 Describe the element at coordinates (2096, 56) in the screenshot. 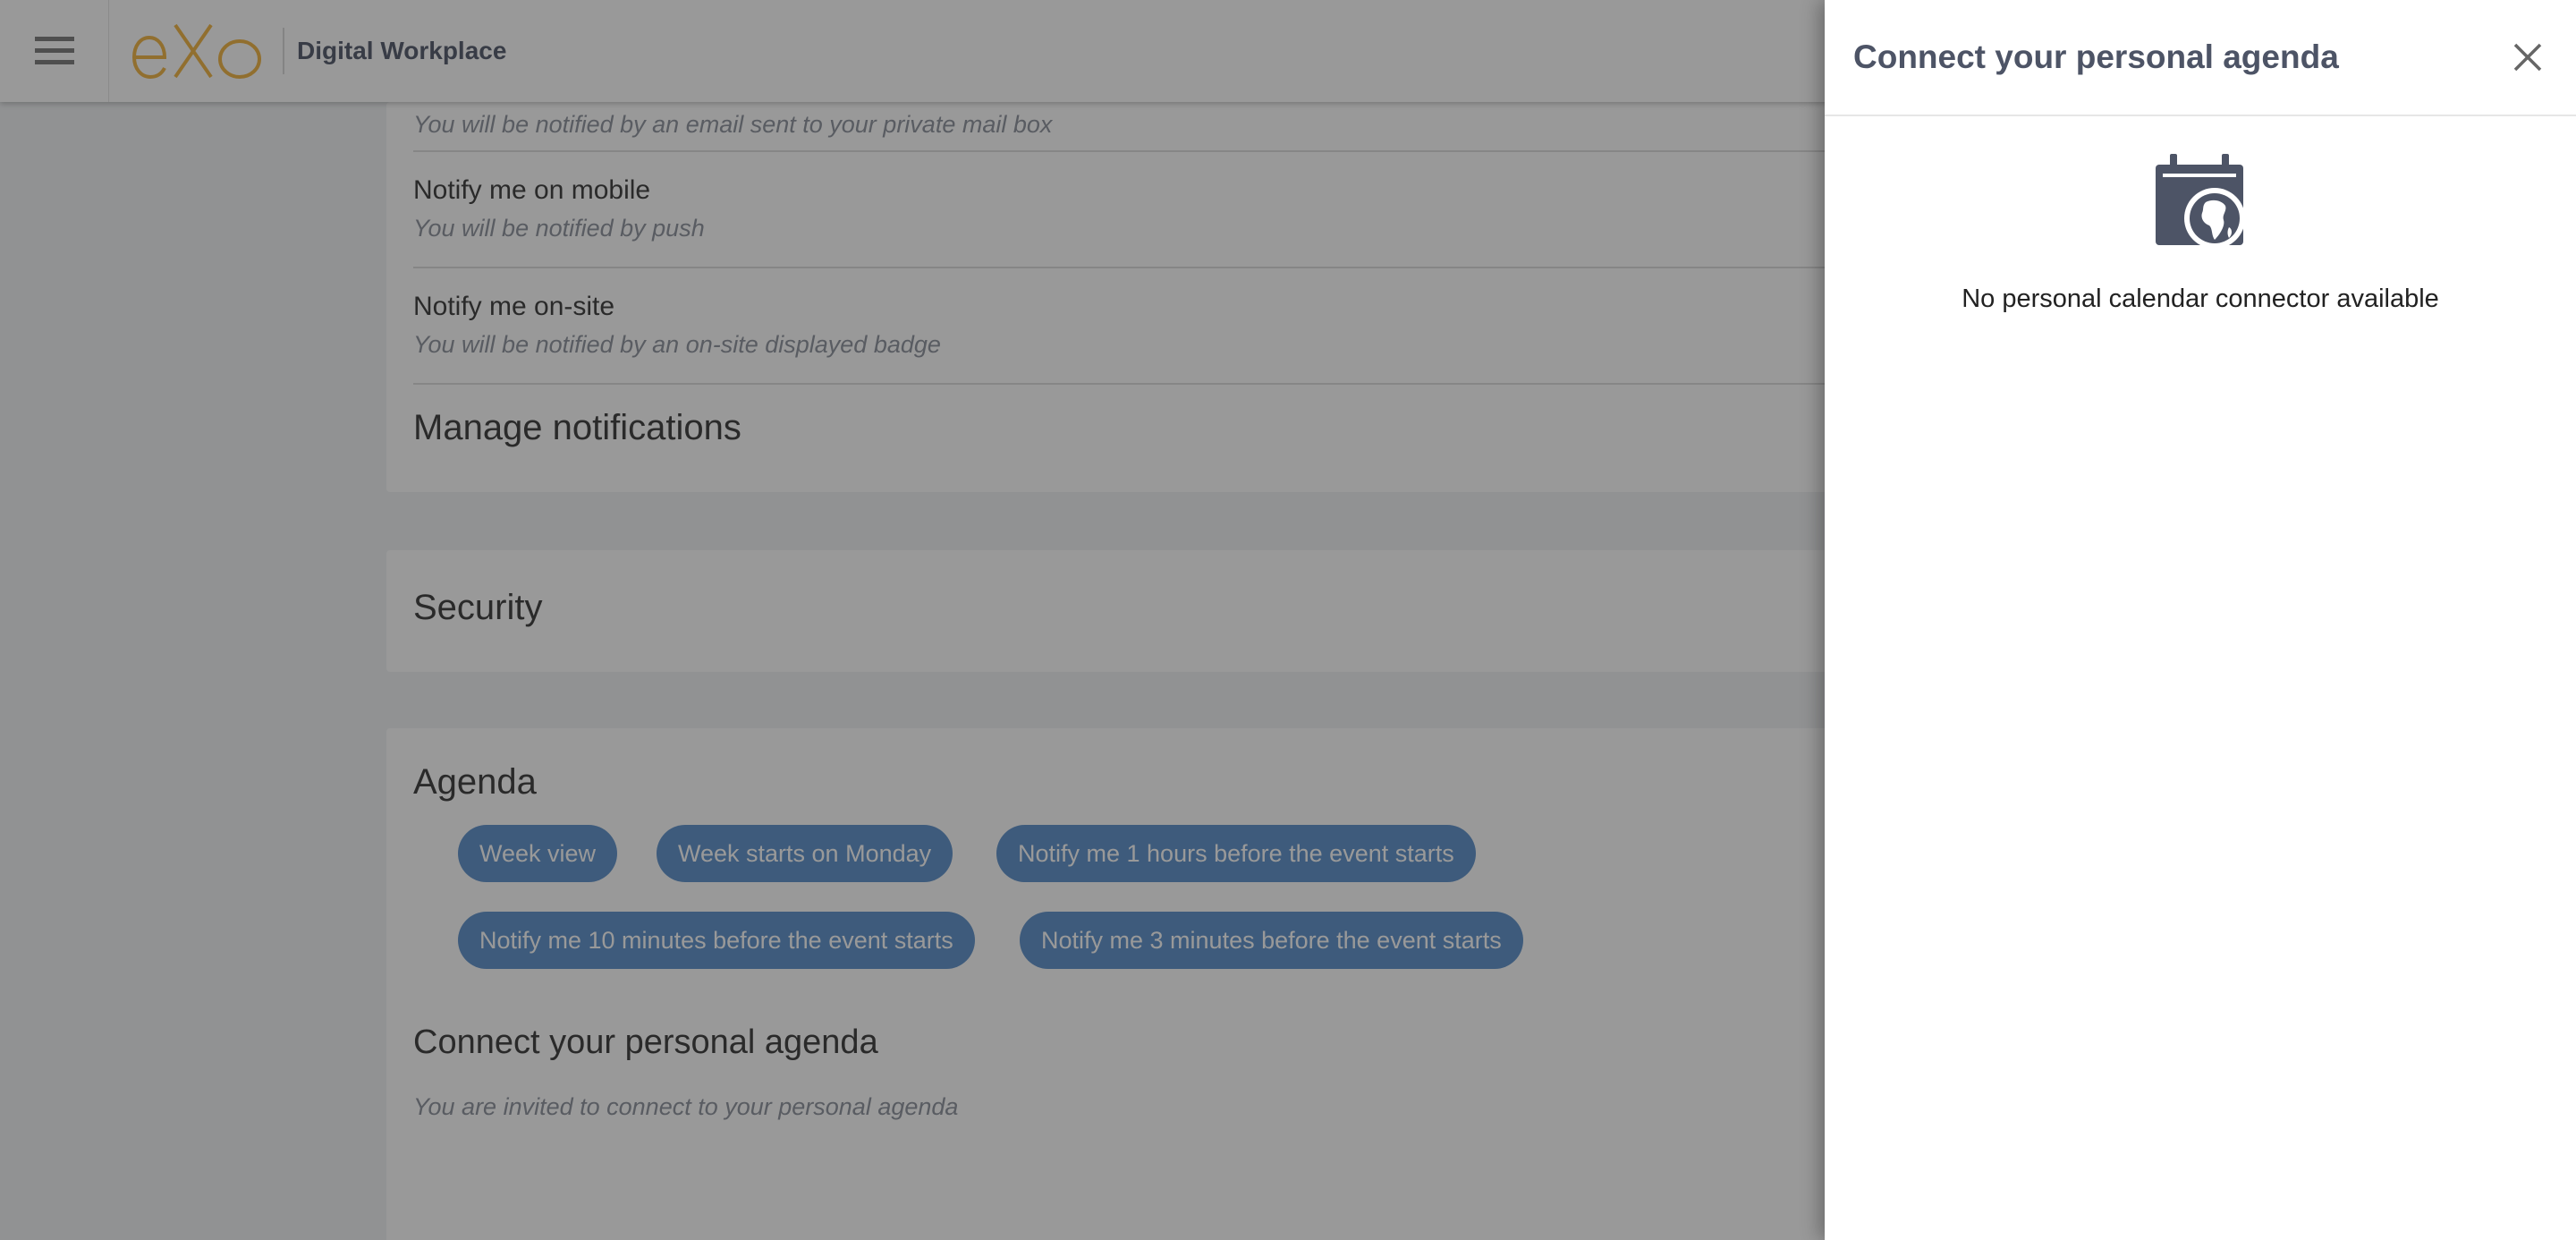

I see `drawer-title: Connect your personal agenda` at that location.